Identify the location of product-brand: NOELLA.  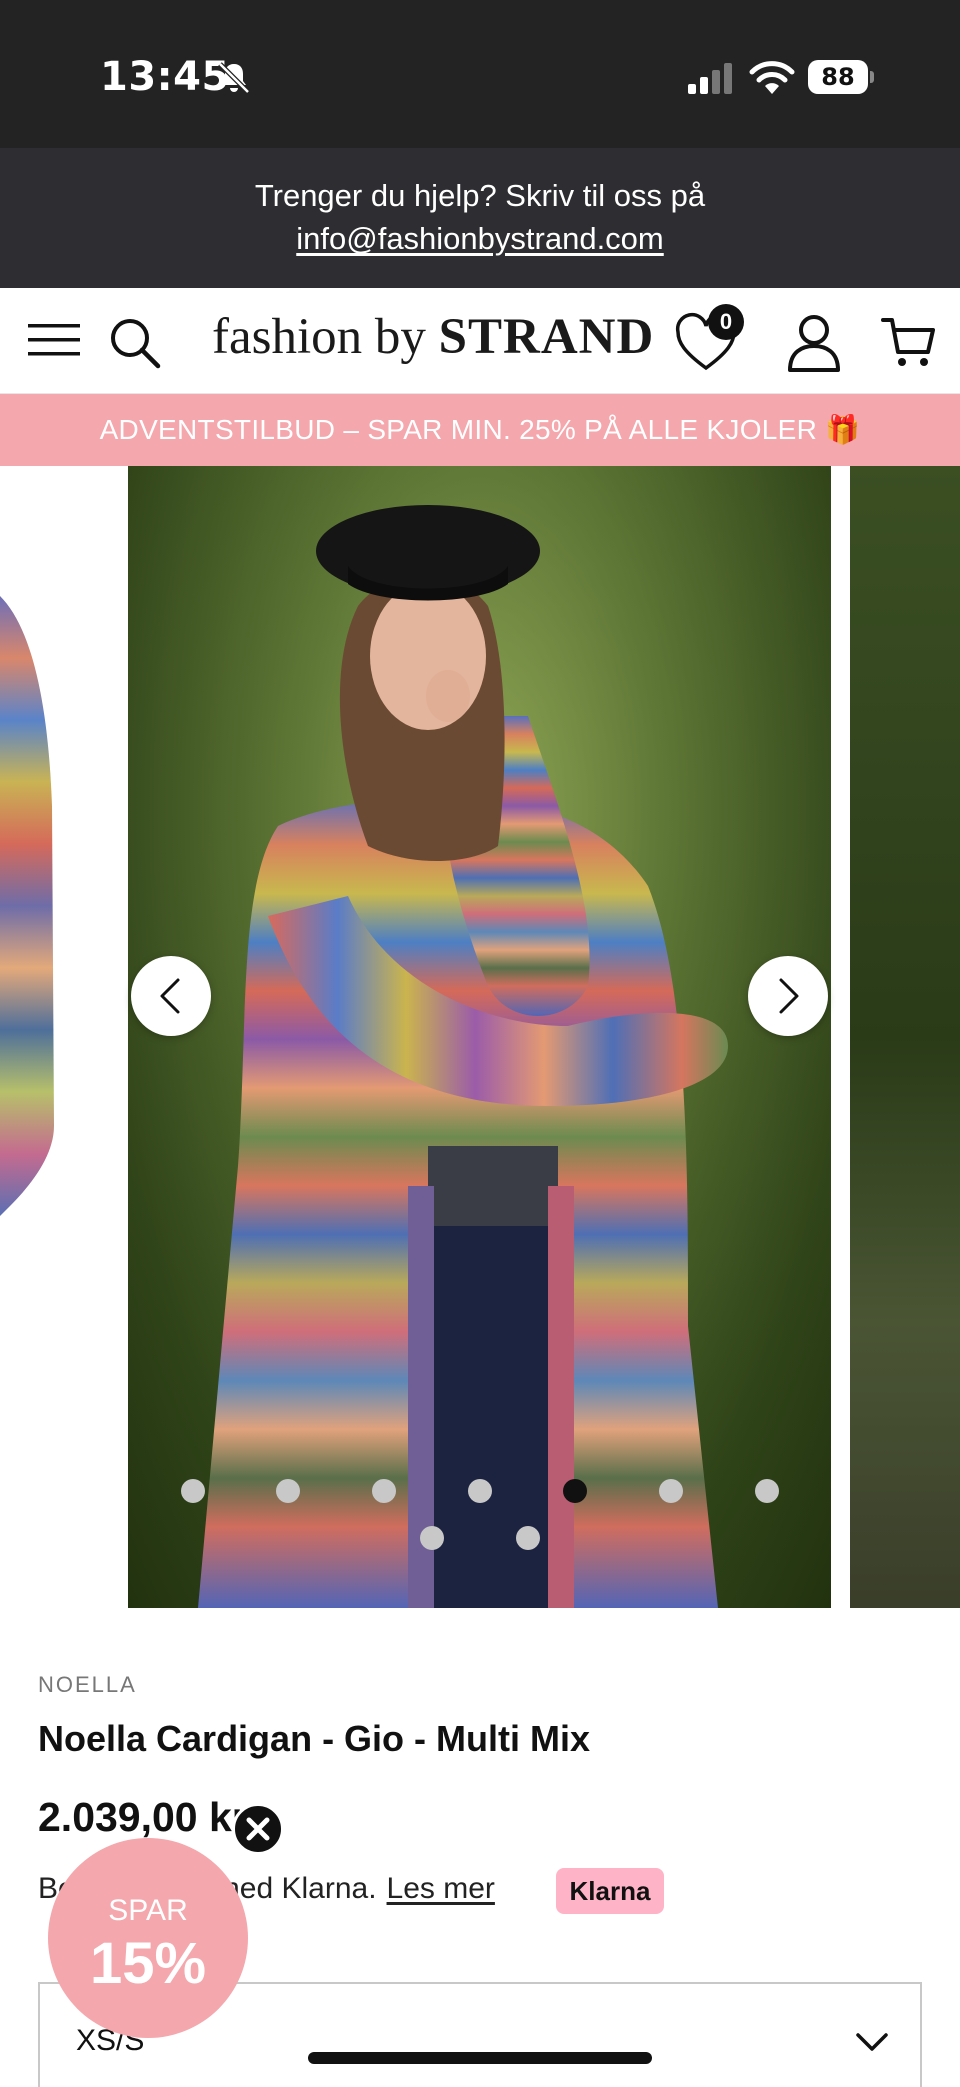
(87, 1685).